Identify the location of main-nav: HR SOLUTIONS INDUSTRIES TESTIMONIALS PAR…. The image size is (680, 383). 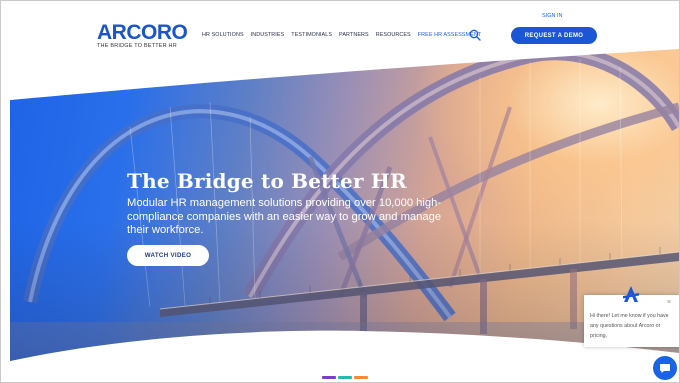
(345, 35).